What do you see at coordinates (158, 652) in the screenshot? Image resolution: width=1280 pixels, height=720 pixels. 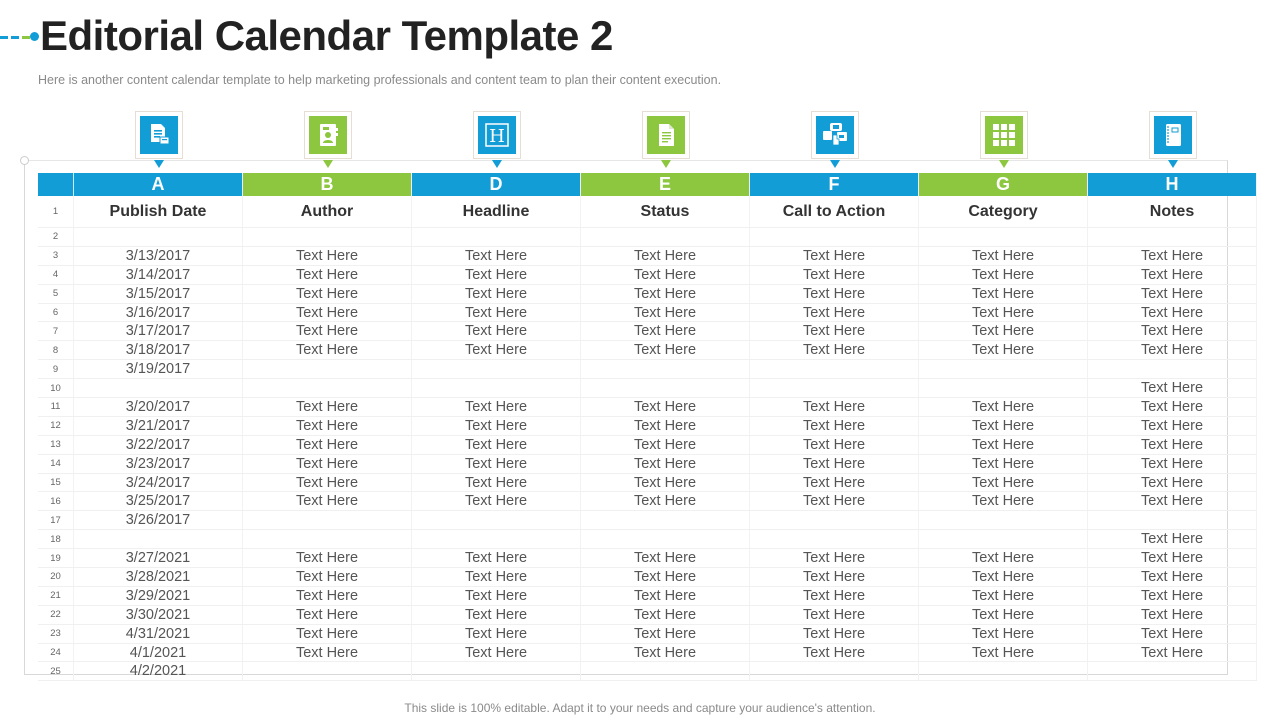 I see `table-cell: 4/1/2021` at bounding box center [158, 652].